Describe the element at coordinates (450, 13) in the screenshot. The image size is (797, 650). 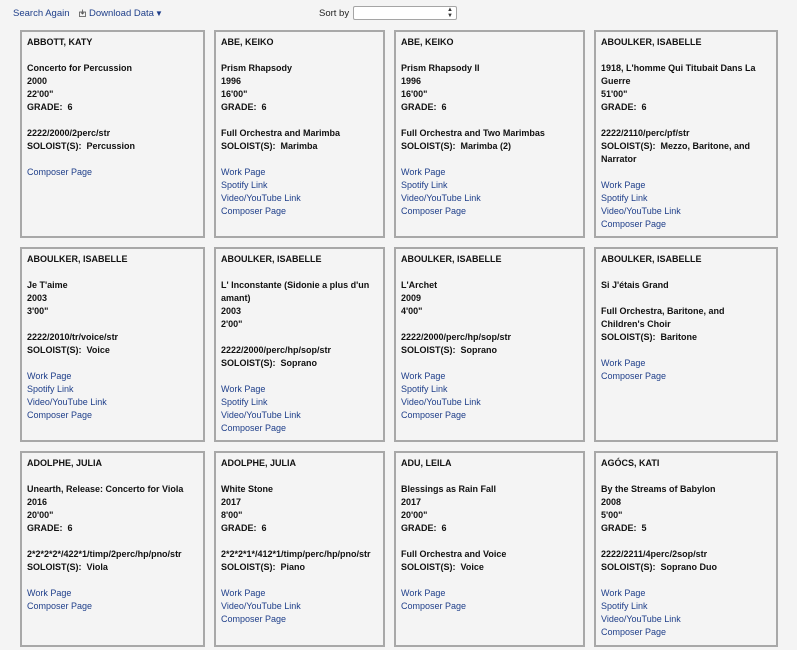
I see `select-arrows-icon: ▲ ▼` at that location.